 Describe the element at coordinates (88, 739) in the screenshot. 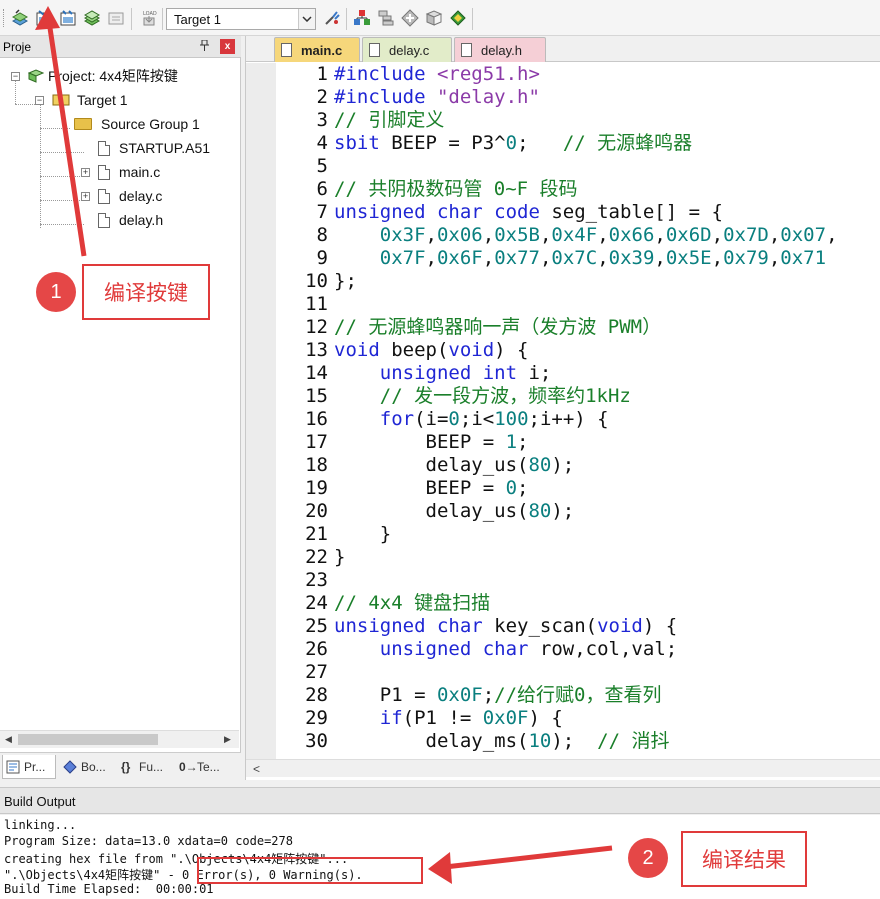

I see `scroll-thumb` at that location.